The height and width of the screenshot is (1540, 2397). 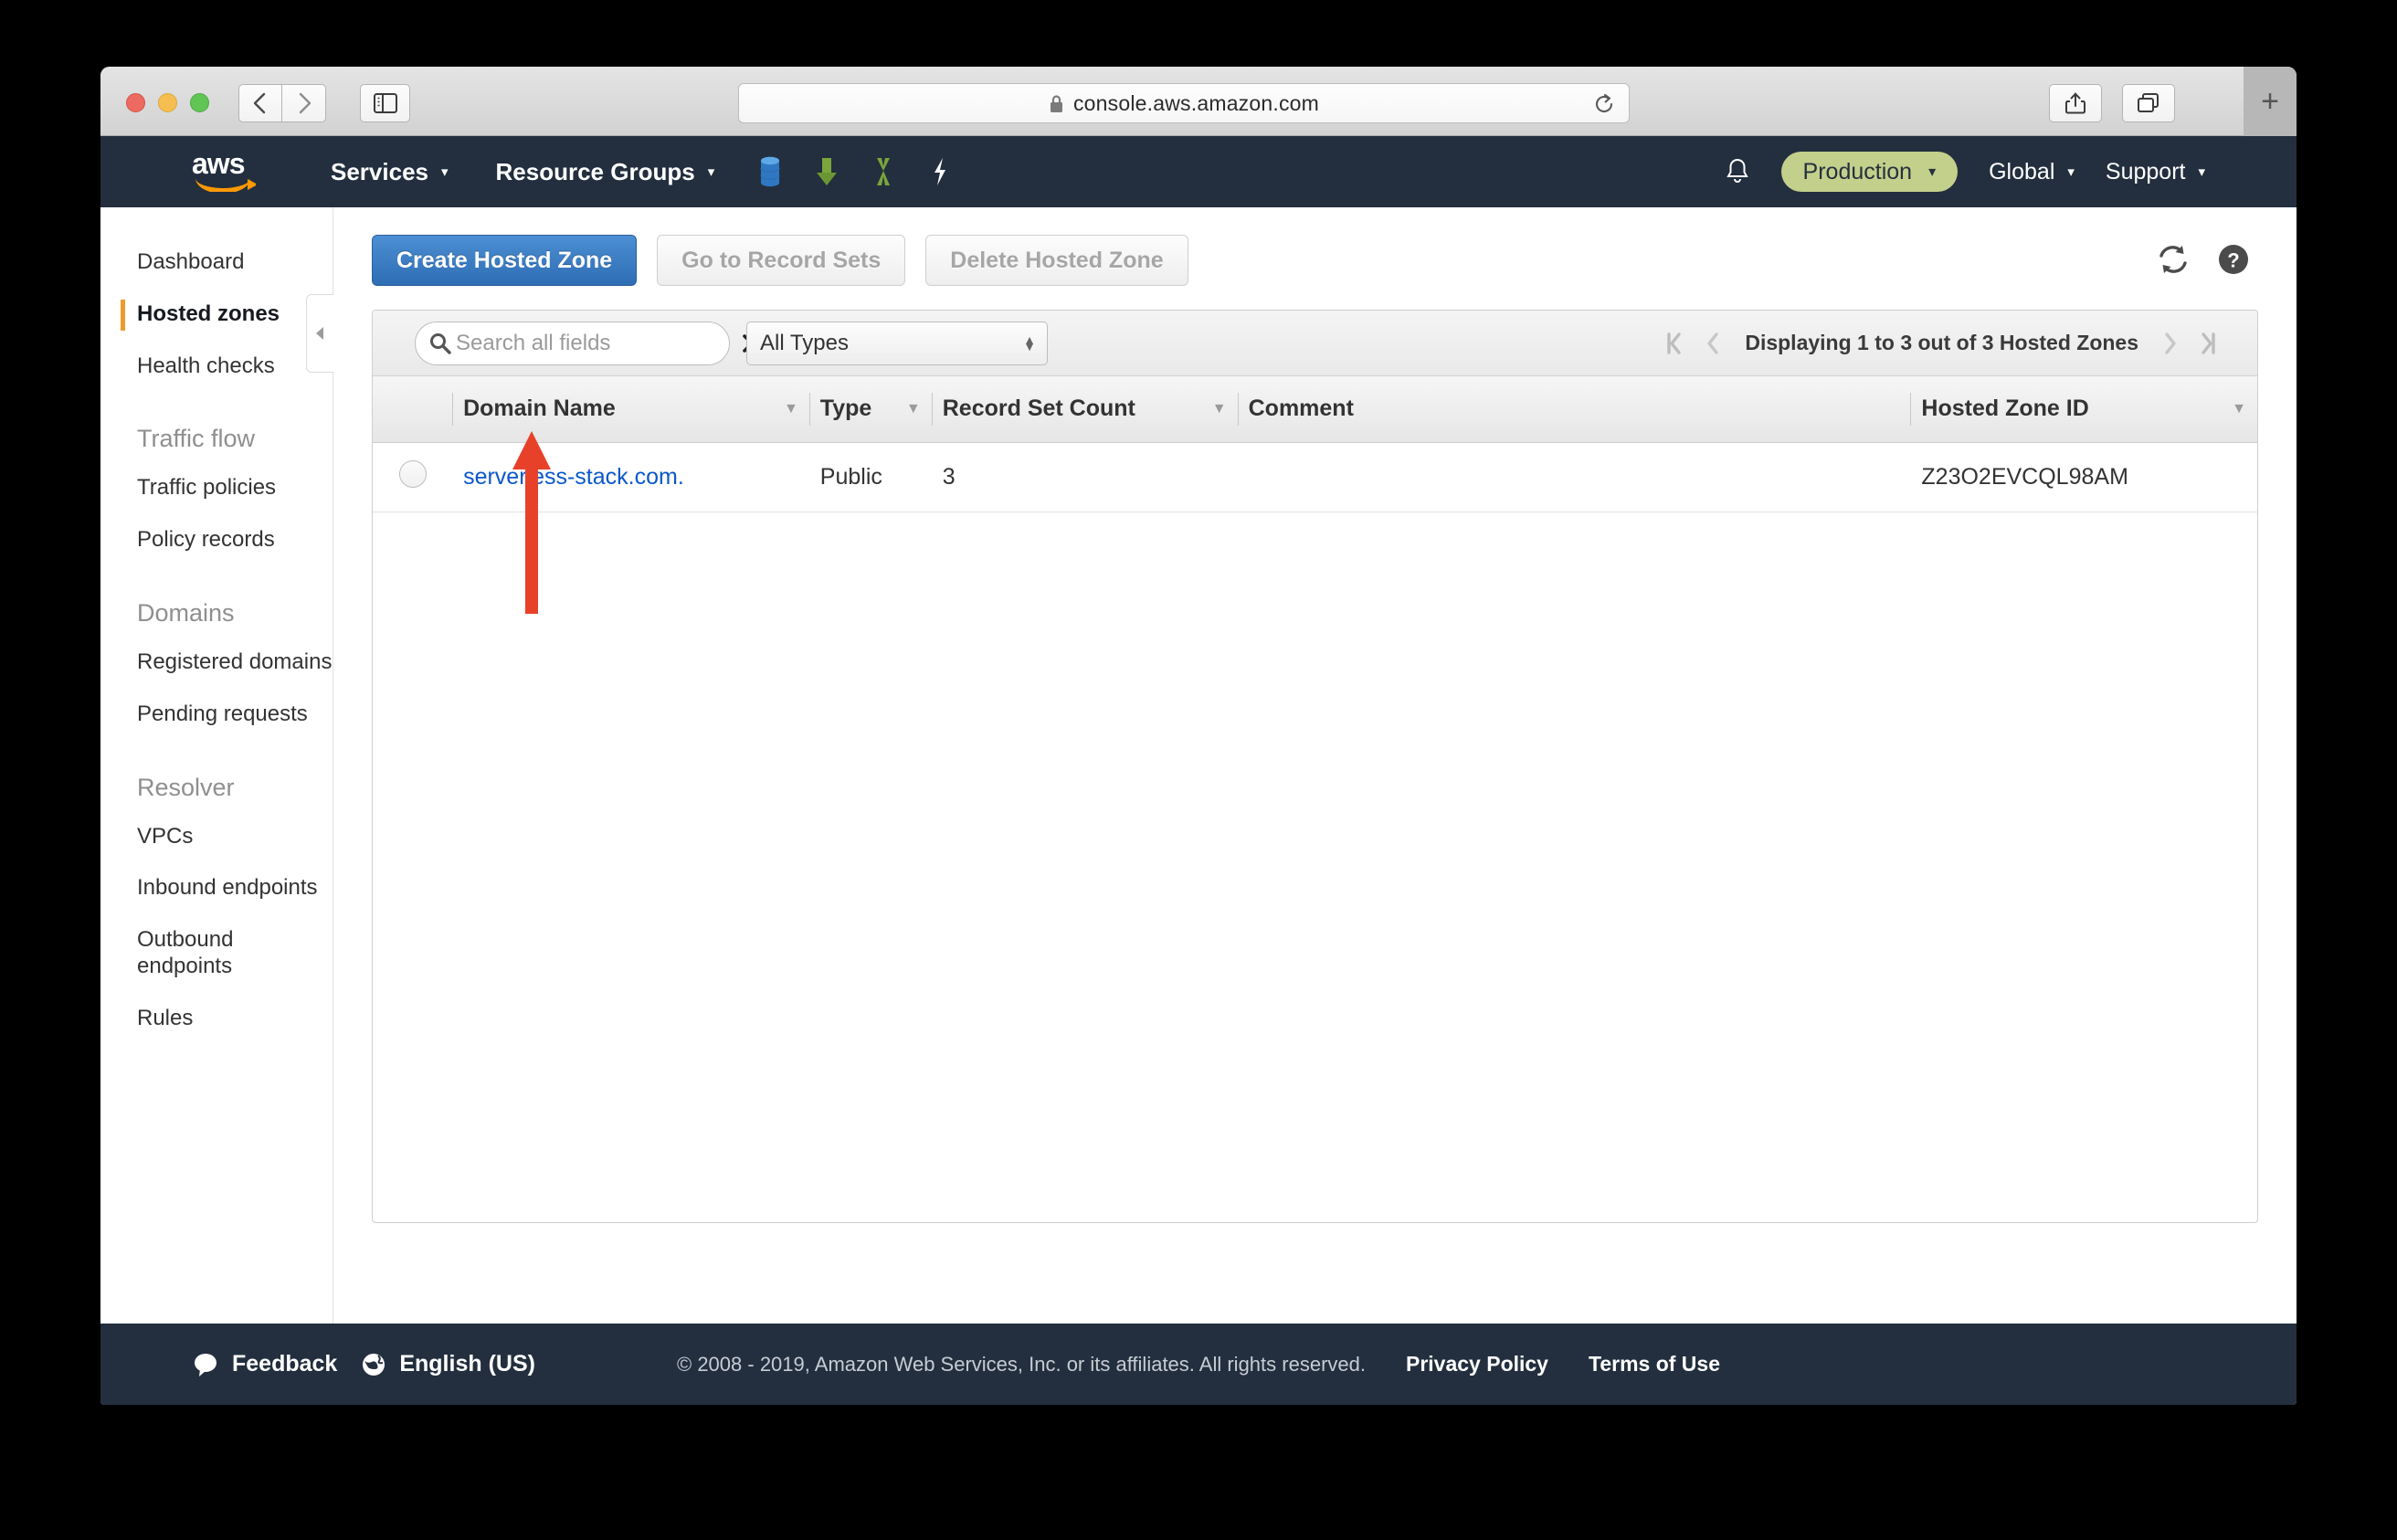 I want to click on s3-glacier-icon, so click(x=826, y=171).